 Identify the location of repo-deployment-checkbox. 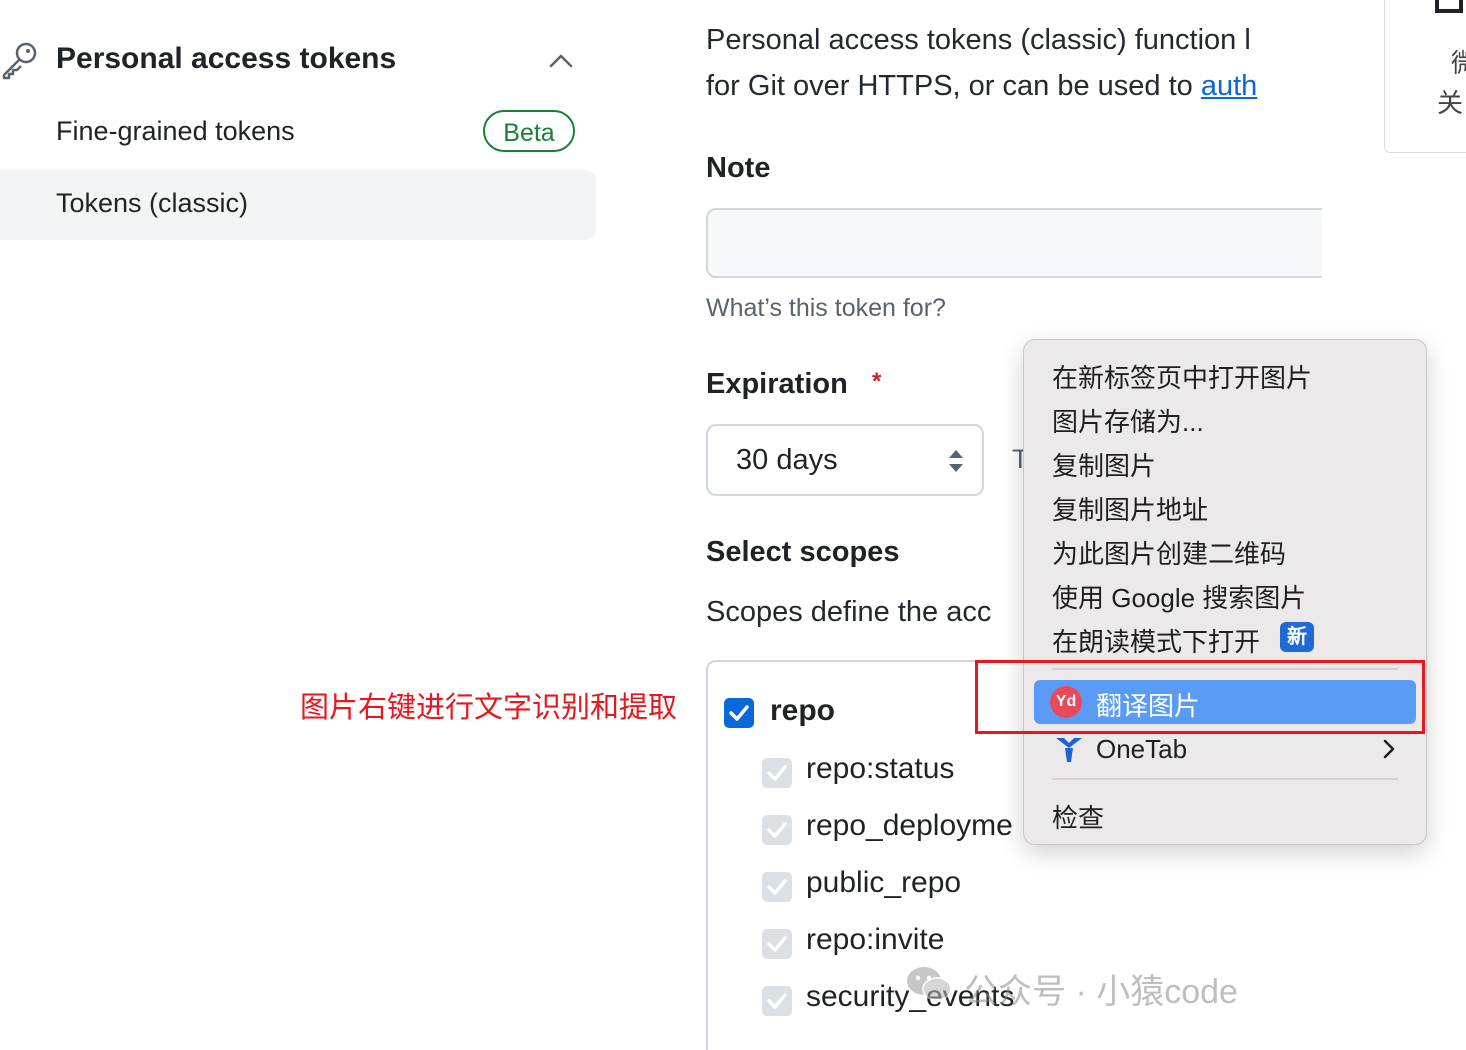
(777, 830).